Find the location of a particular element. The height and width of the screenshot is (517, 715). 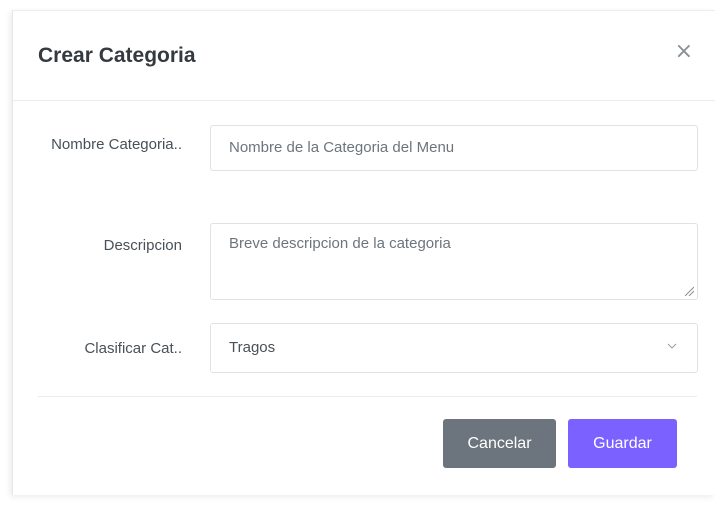

clasificar-selected-value: Tragos is located at coordinates (252, 347).